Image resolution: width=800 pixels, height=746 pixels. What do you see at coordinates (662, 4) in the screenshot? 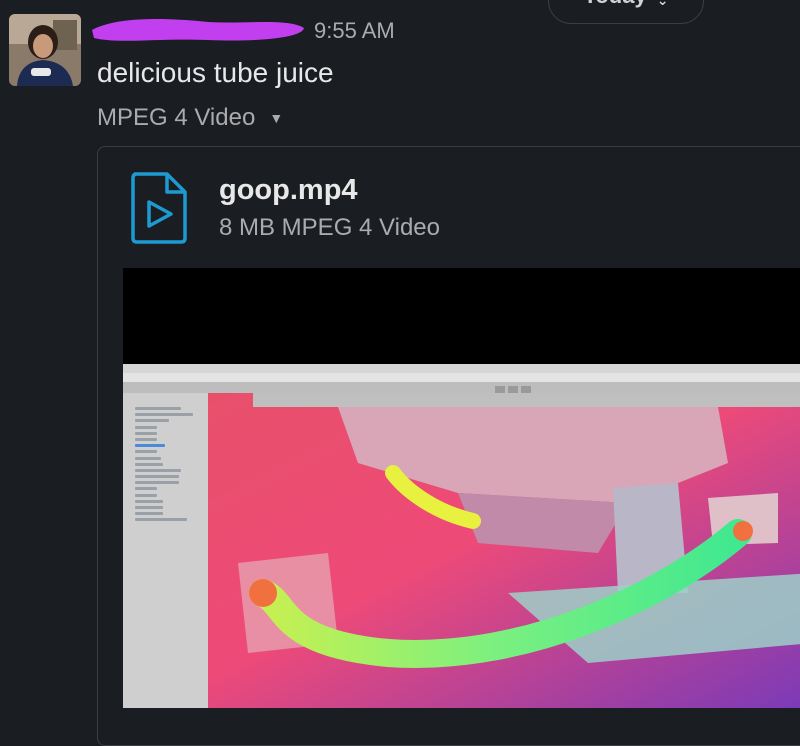
I see `chevron-down-icon: ⌄` at bounding box center [662, 4].